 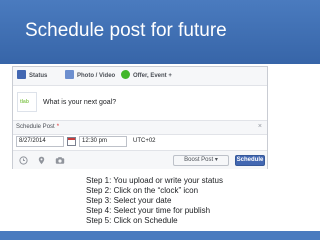 I want to click on schedule-fields: 8/27/2014 12:30 pm UTC+02, so click(x=140, y=142).